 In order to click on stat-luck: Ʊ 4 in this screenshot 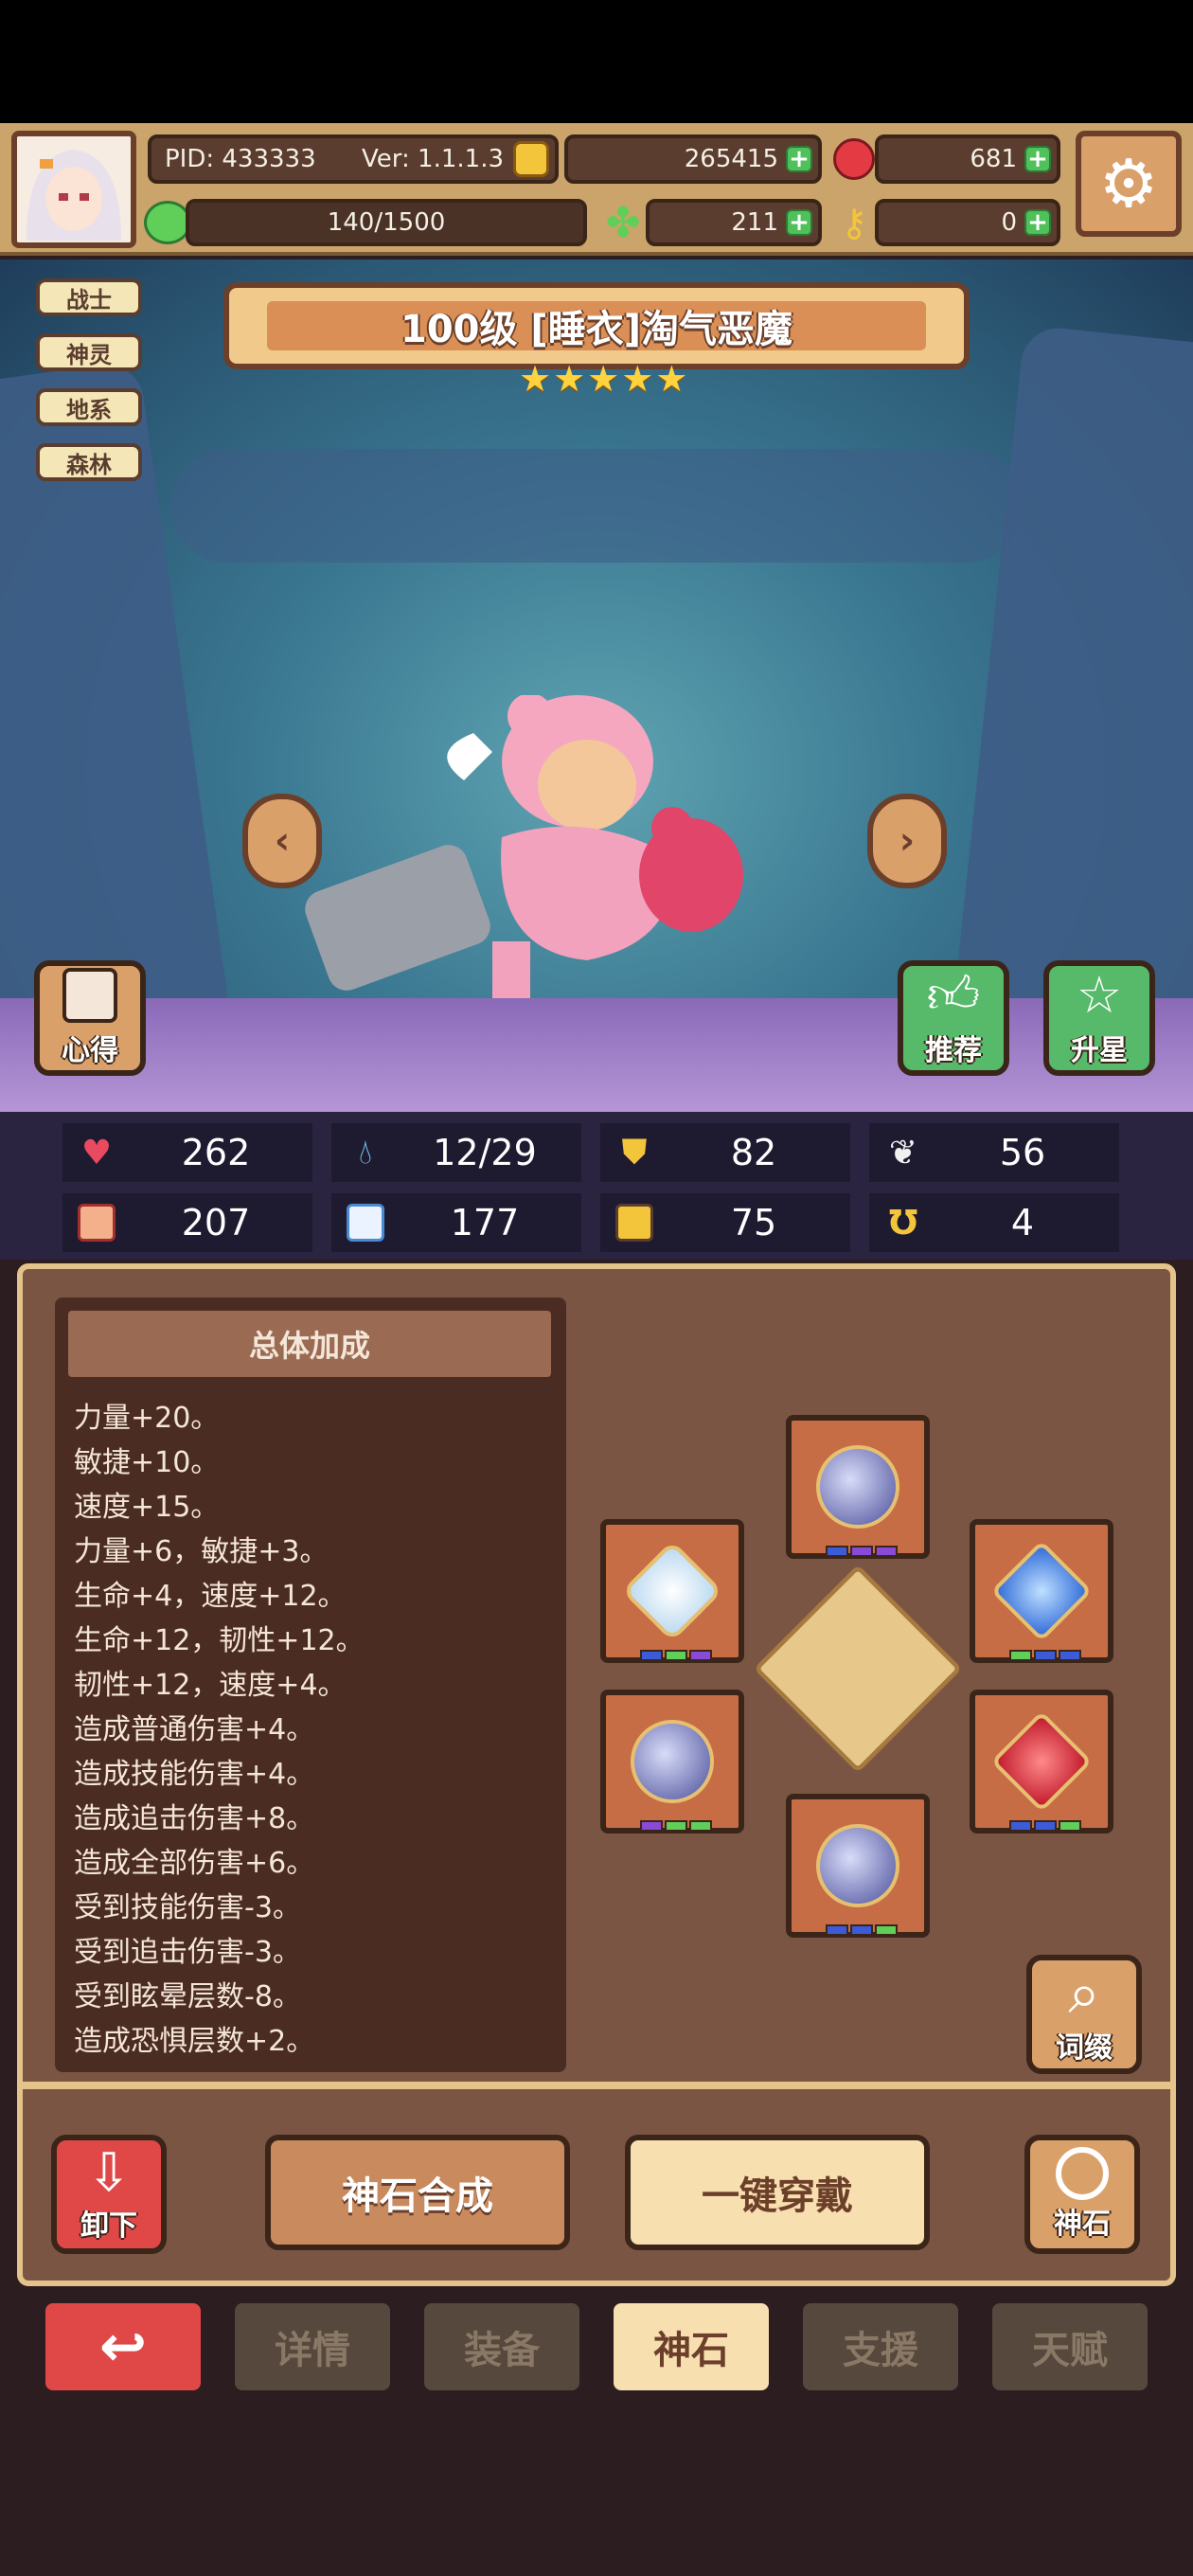, I will do `click(994, 1222)`.